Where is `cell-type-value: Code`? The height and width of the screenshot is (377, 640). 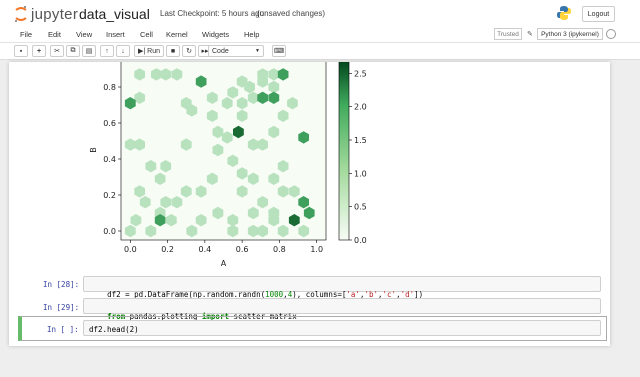 cell-type-value: Code is located at coordinates (220, 51).